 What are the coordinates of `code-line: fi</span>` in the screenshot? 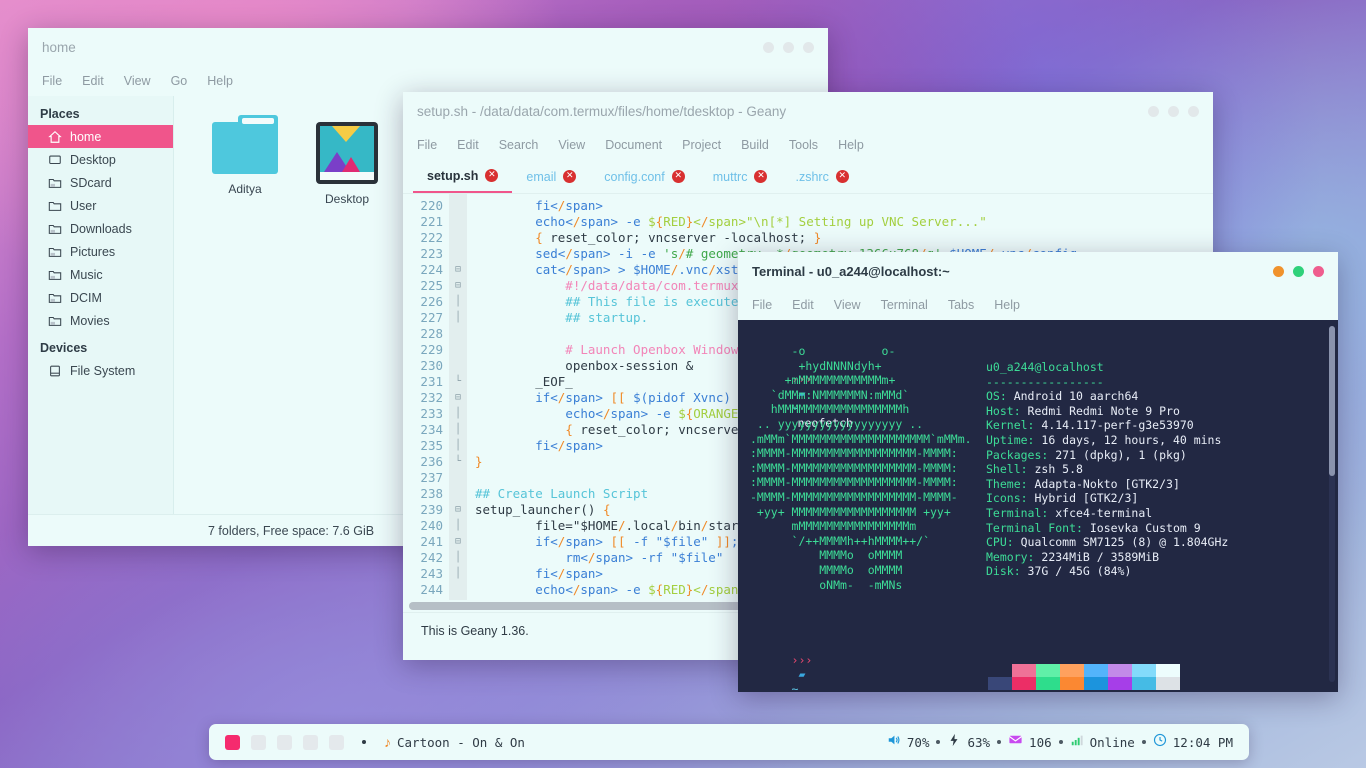 It's located at (569, 205).